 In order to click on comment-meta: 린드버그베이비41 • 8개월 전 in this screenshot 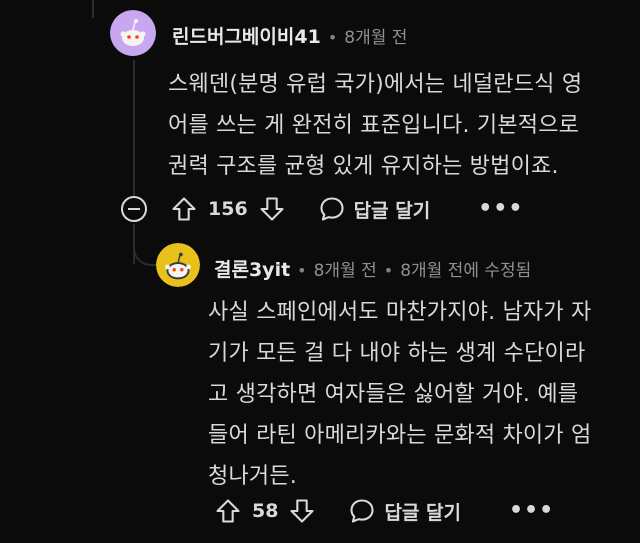, I will do `click(289, 35)`.